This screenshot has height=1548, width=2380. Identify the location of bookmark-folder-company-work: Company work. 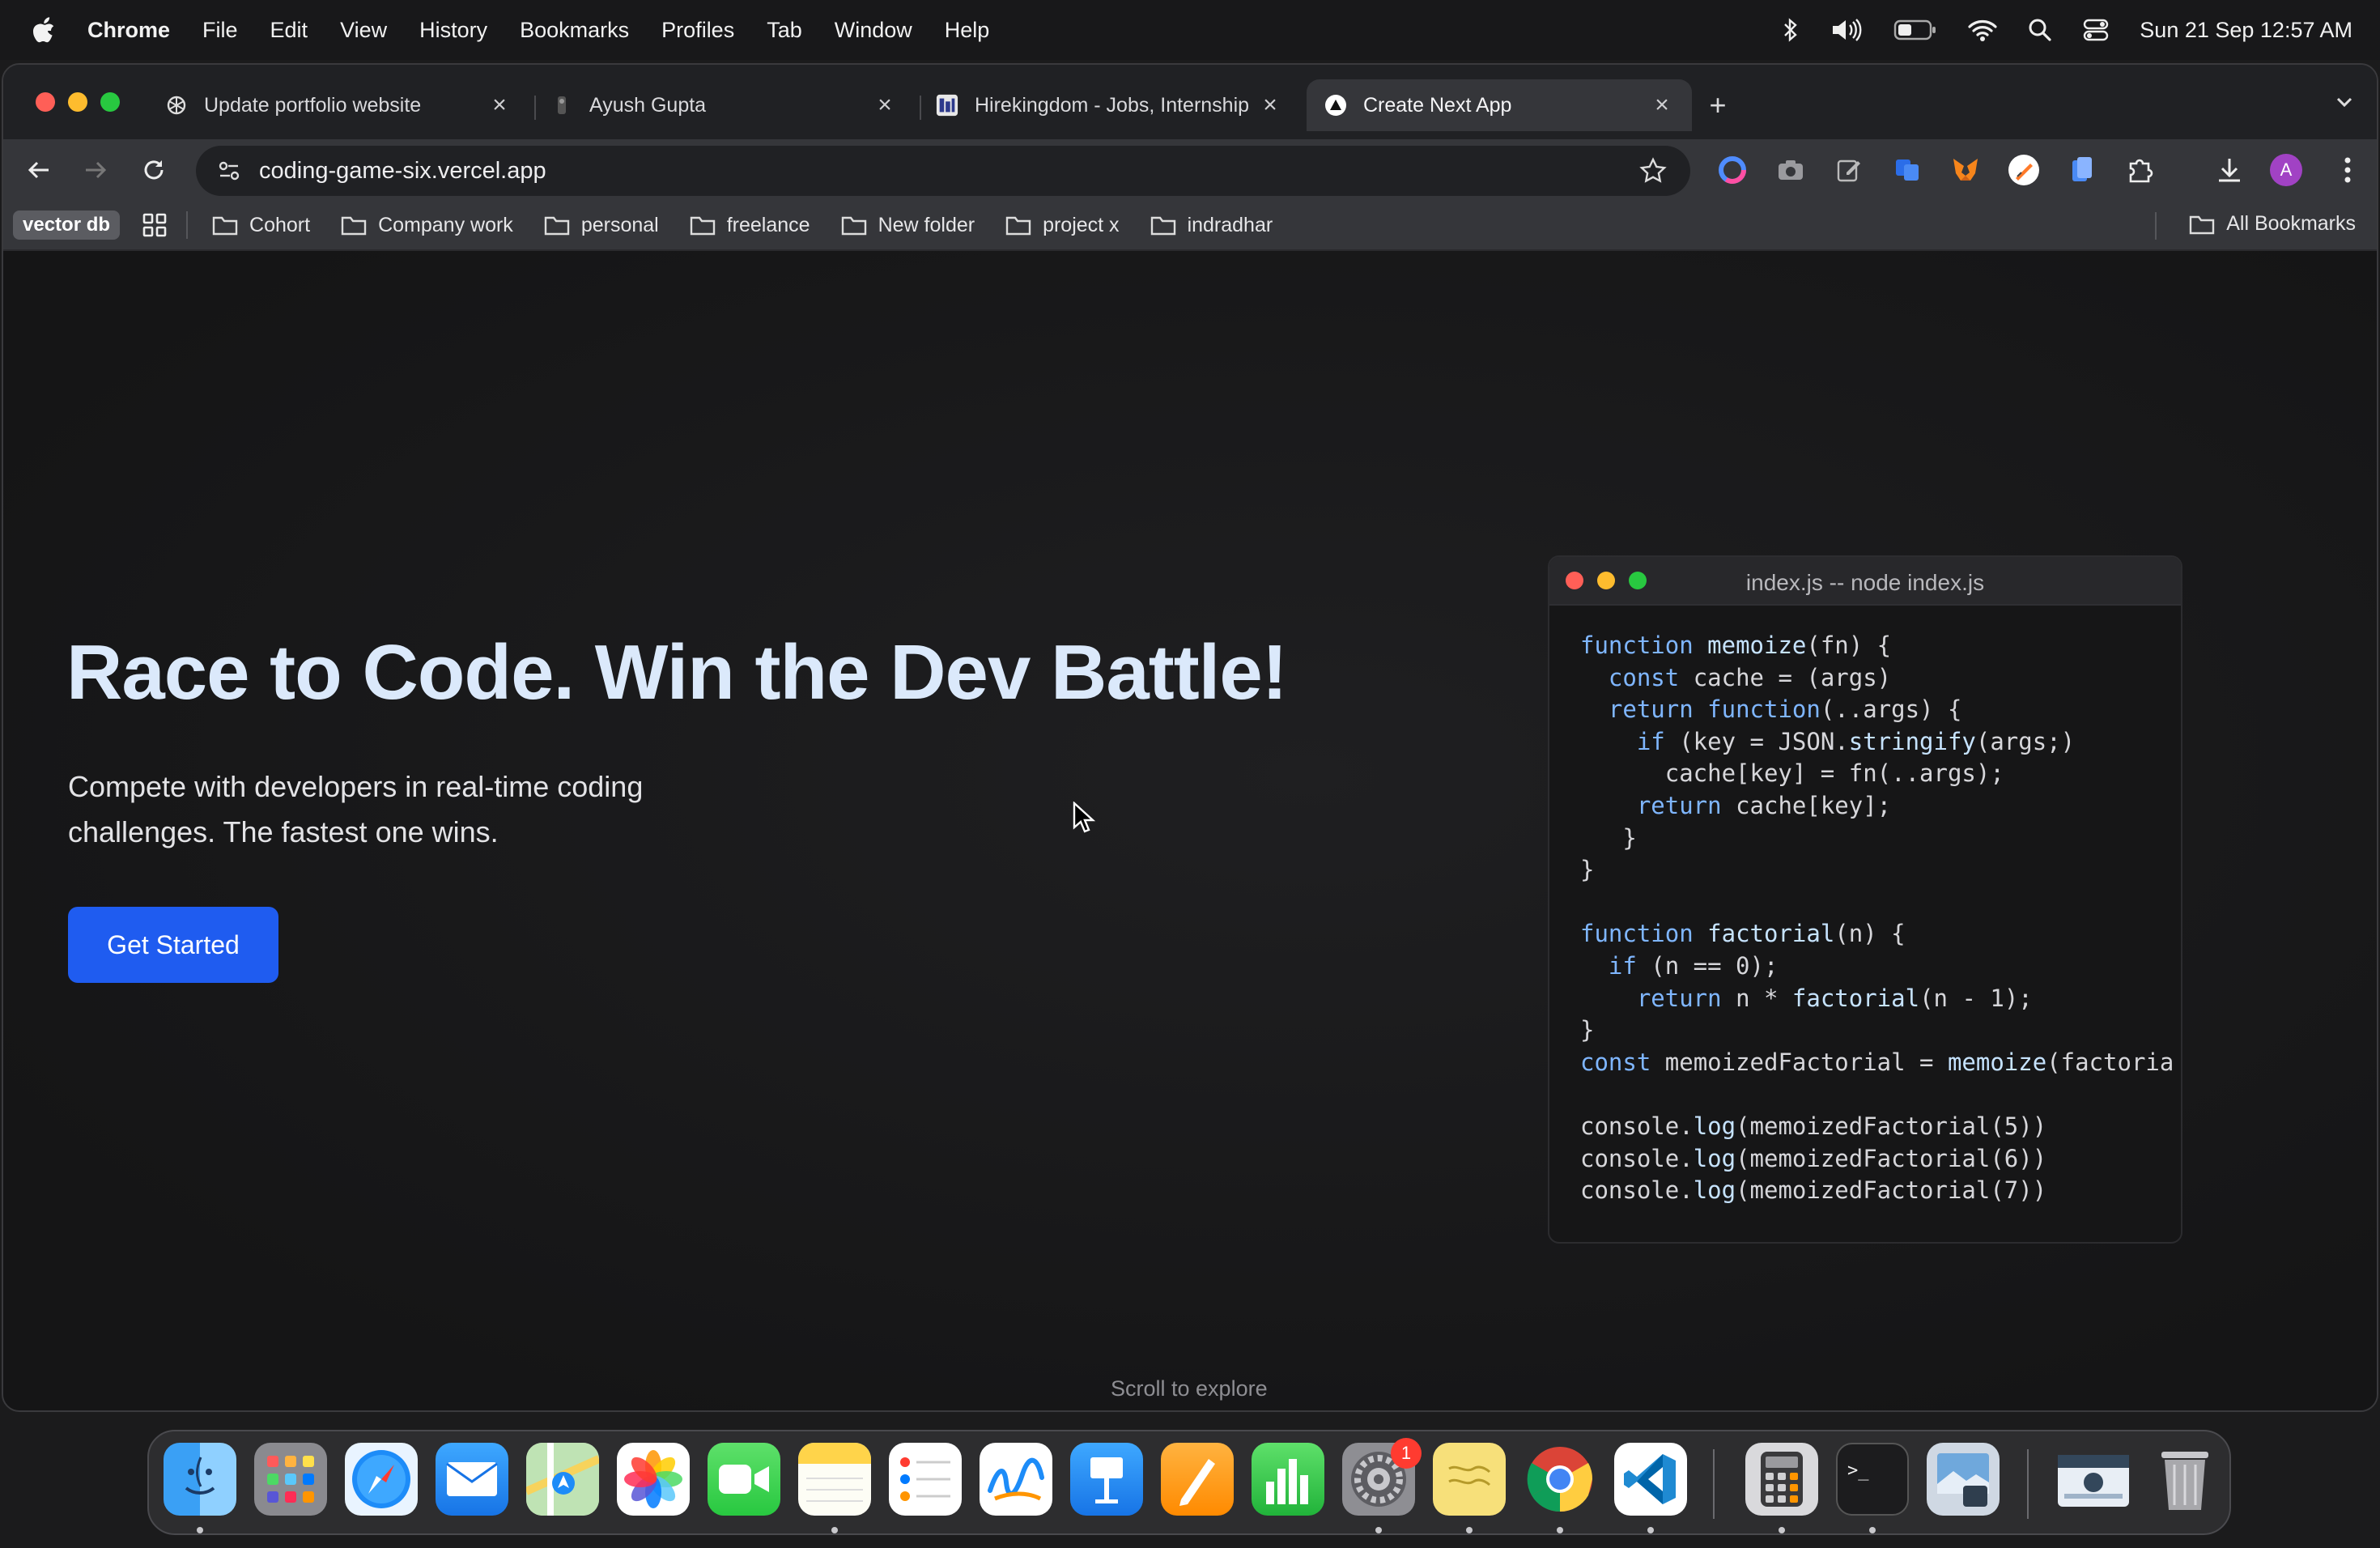
(427, 225).